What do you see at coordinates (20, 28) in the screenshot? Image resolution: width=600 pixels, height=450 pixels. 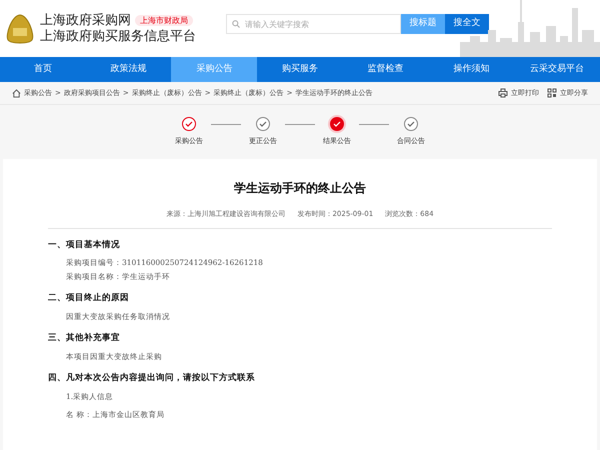 I see `logo-icon` at bounding box center [20, 28].